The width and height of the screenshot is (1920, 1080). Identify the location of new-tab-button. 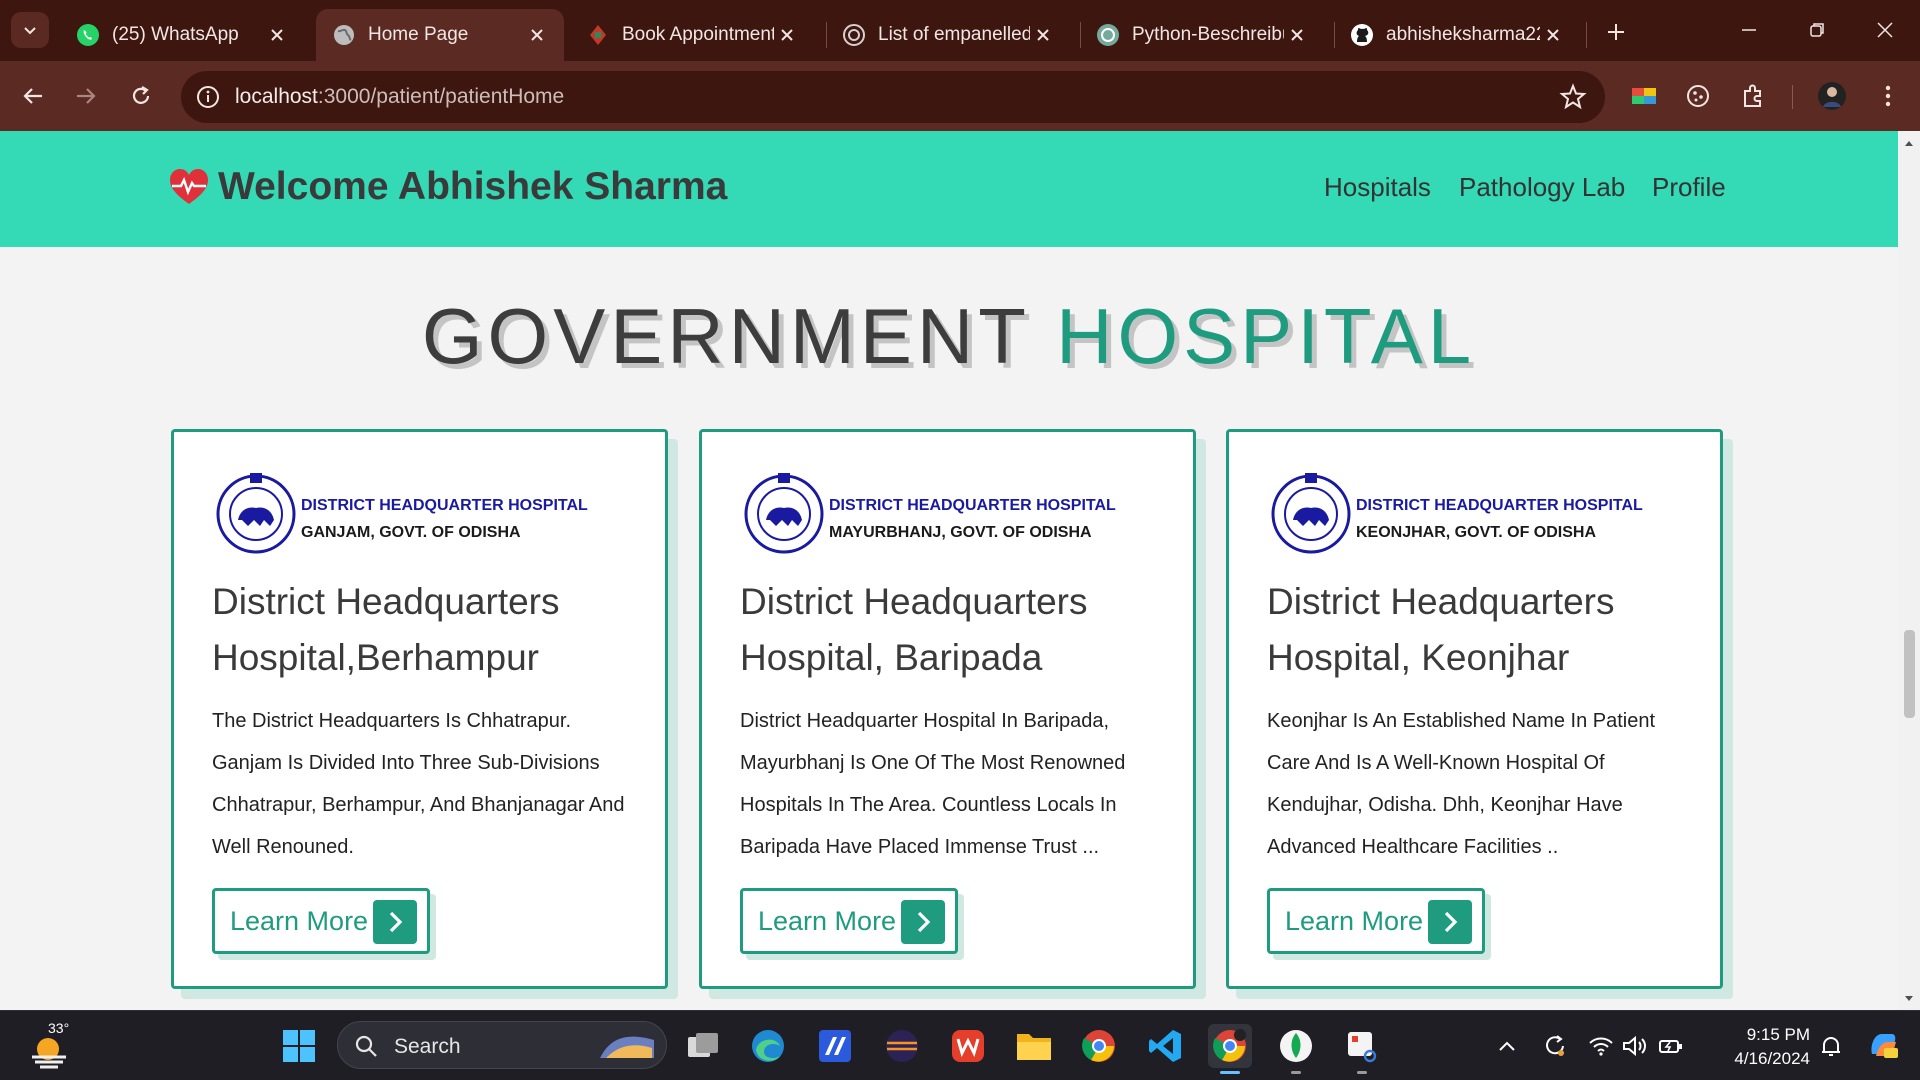
(1616, 32).